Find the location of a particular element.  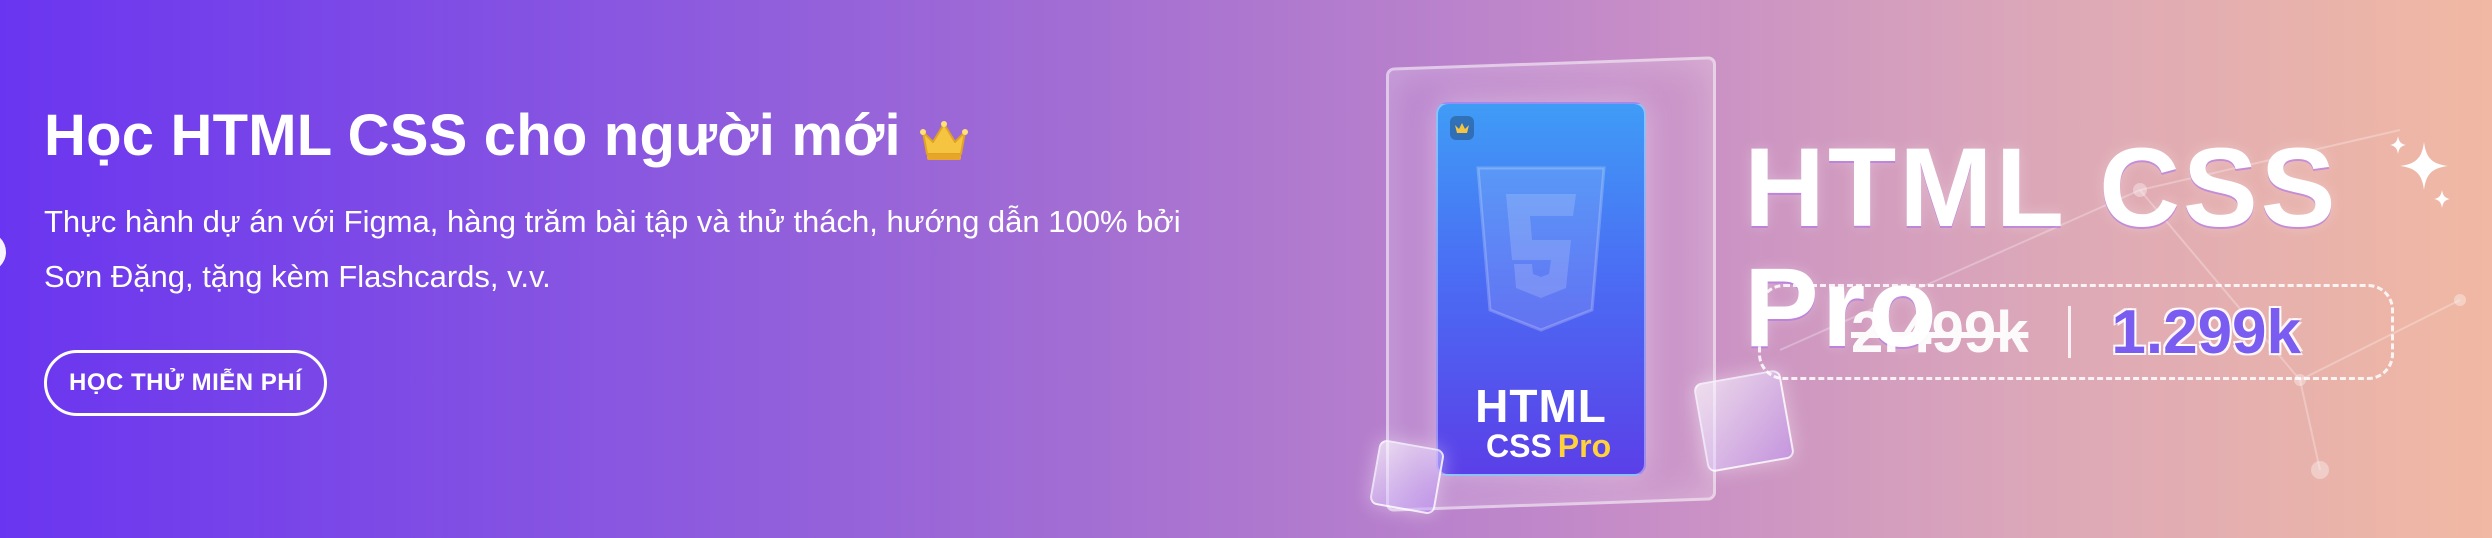

product-card: HTML CSS Pro is located at coordinates (1541, 289).